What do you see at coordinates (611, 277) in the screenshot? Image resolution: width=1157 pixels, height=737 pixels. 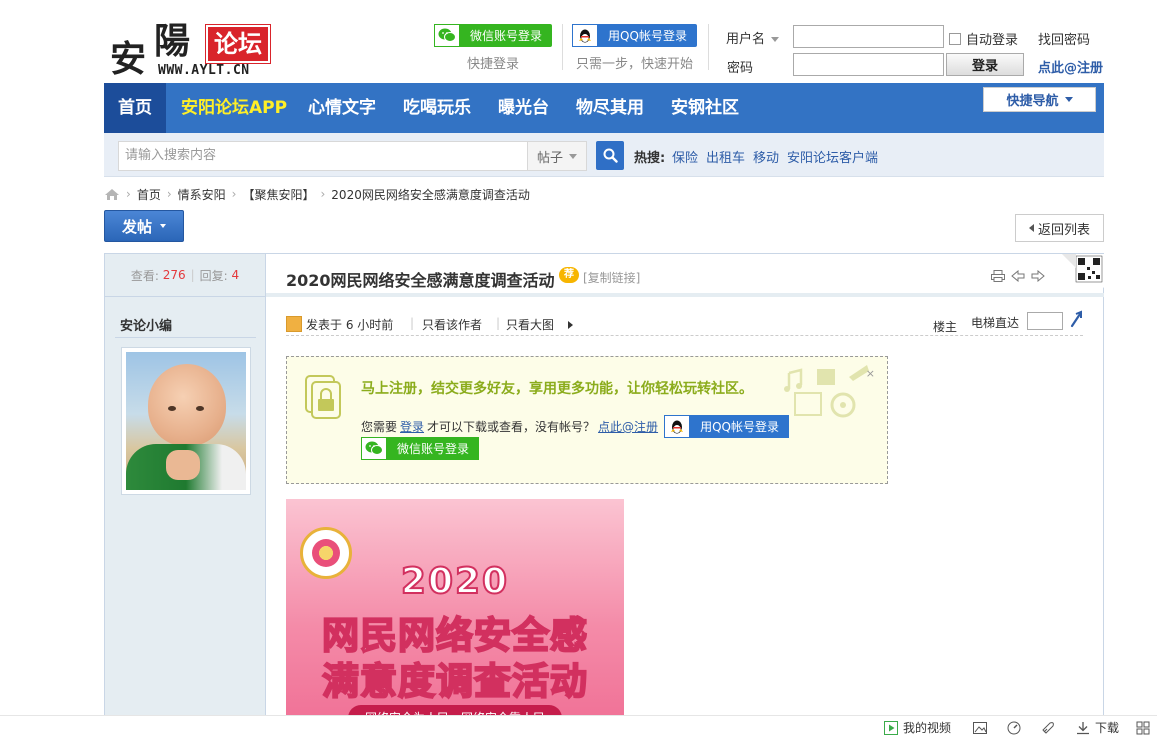 I see `copy-link-button: [复制链接]` at bounding box center [611, 277].